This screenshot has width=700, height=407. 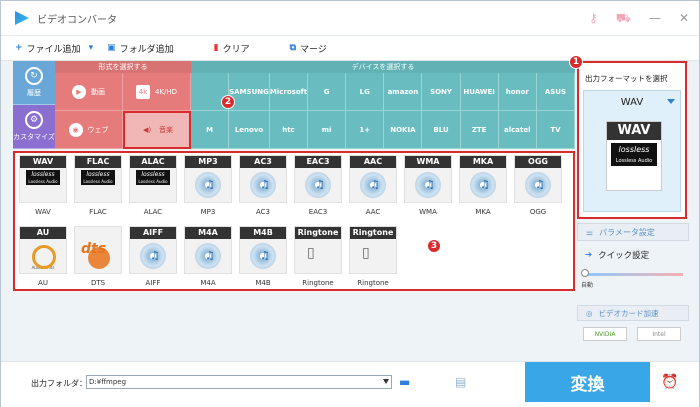 I want to click on tab-history: ↻ 履歴, so click(x=34, y=83).